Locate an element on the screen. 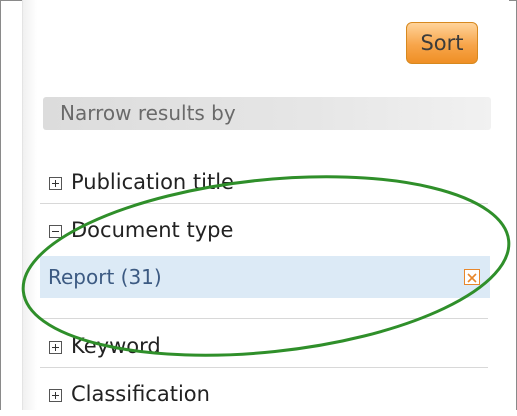 This screenshot has height=416, width=517. narrow-results-header: Narrow results by is located at coordinates (267, 113).